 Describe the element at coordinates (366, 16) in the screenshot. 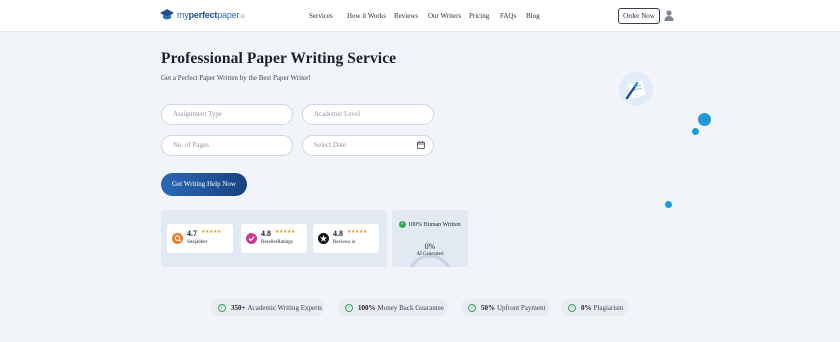

I see `nav-how-it-works: How it Works` at that location.